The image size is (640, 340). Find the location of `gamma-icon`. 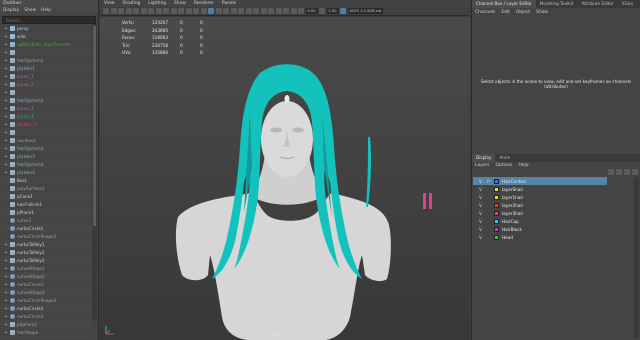

gamma-icon is located at coordinates (322, 11).